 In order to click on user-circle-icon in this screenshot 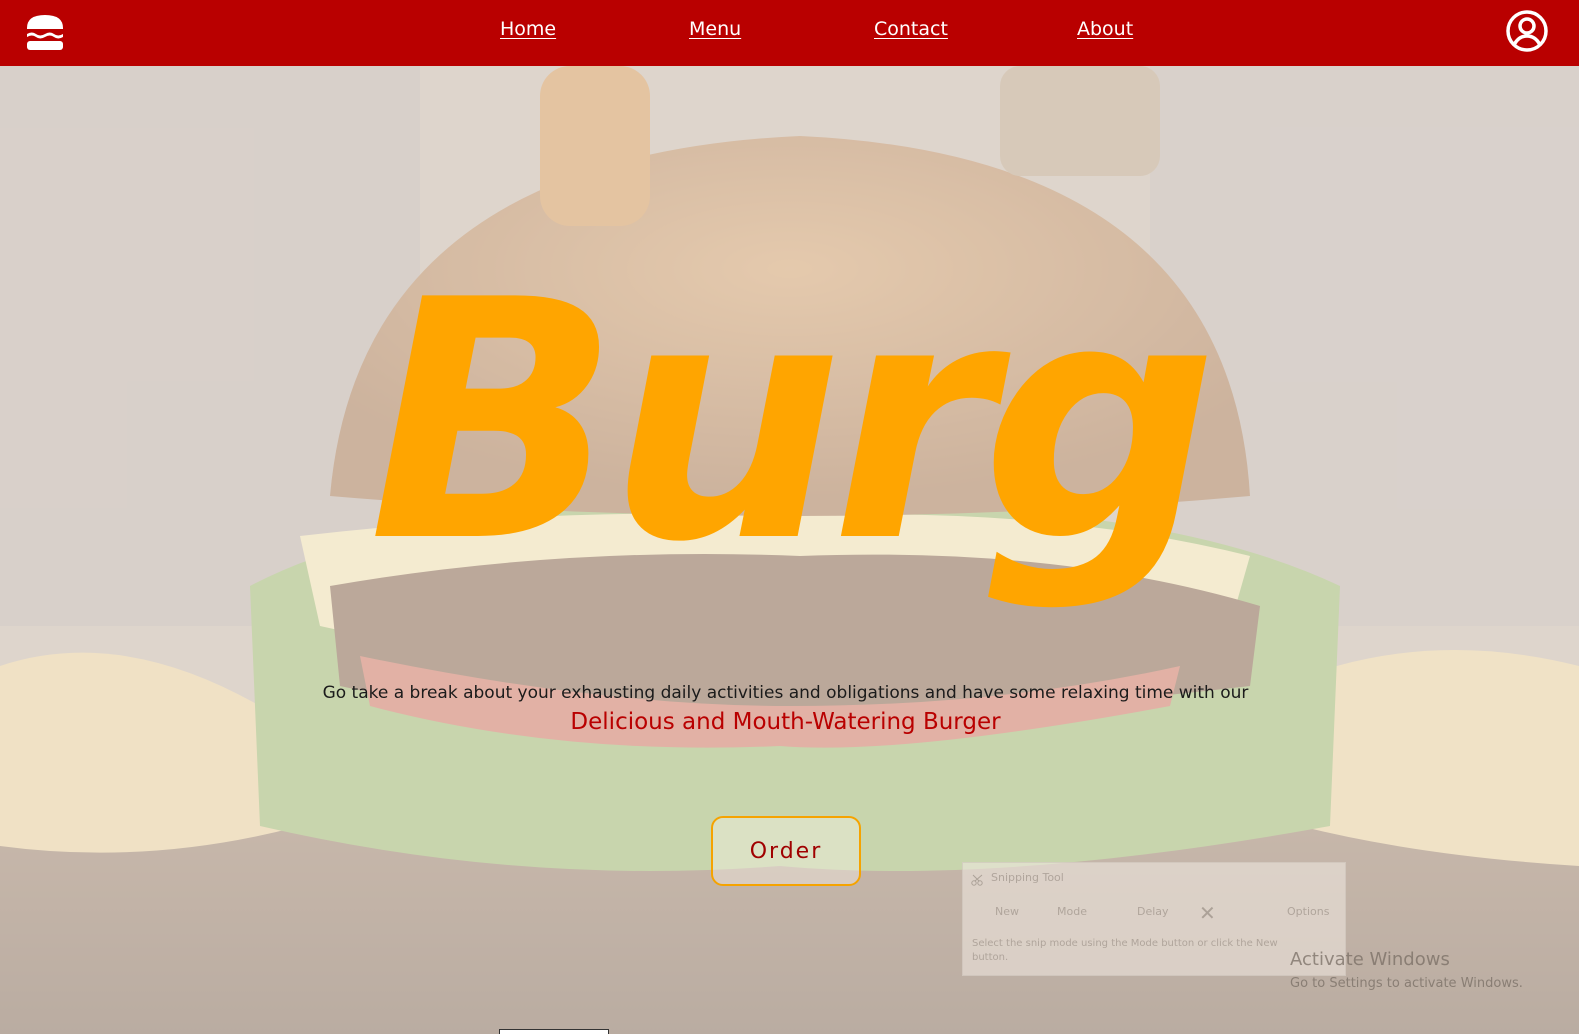, I will do `click(1527, 31)`.